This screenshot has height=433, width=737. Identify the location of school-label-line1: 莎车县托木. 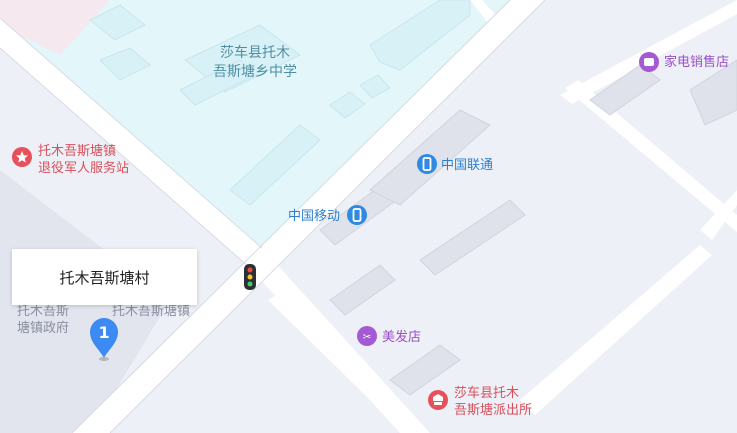
(255, 53).